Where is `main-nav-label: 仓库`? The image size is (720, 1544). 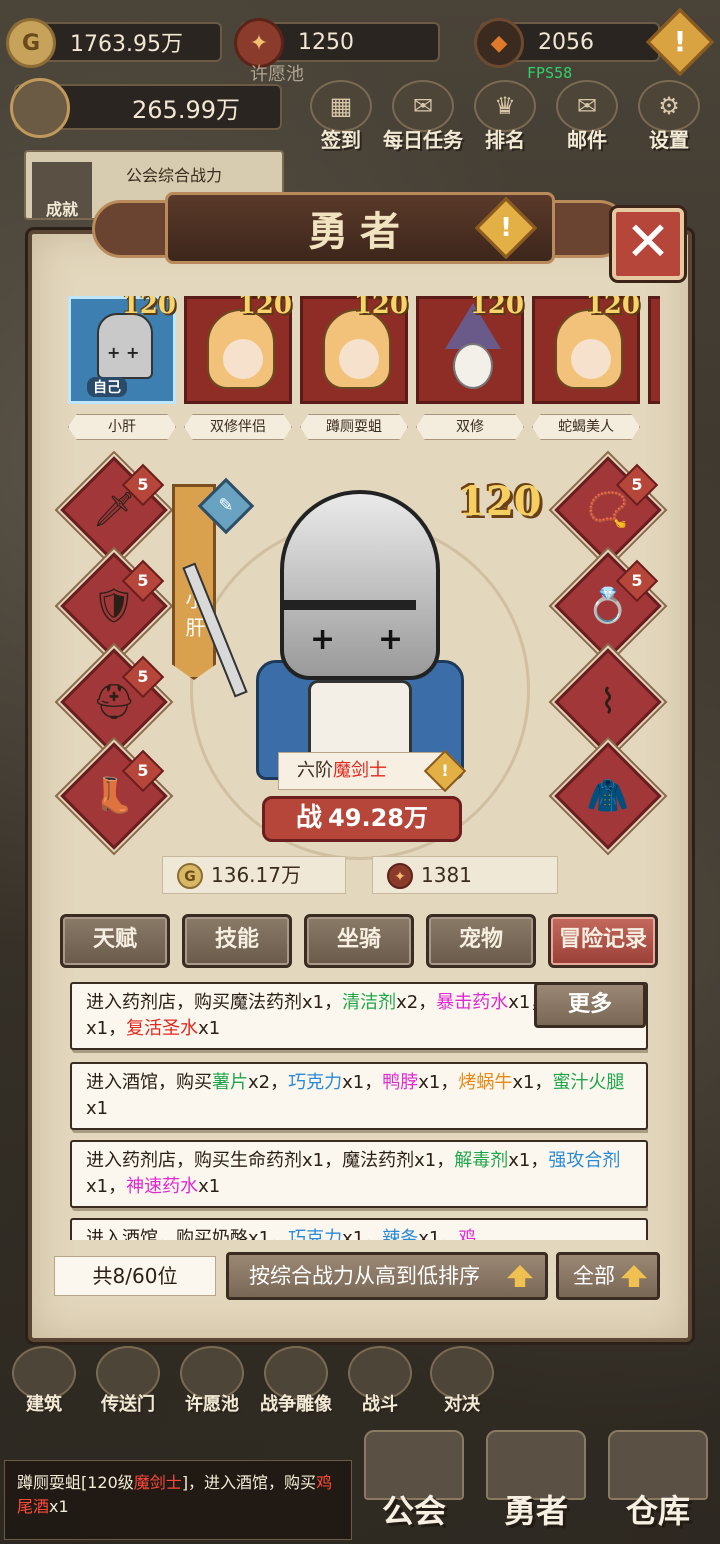 main-nav-label: 仓库 is located at coordinates (657, 1511).